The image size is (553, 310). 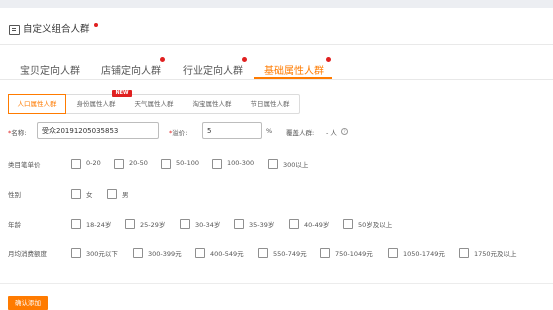 I want to click on page-title: 自定义组合人群, so click(x=56, y=29).